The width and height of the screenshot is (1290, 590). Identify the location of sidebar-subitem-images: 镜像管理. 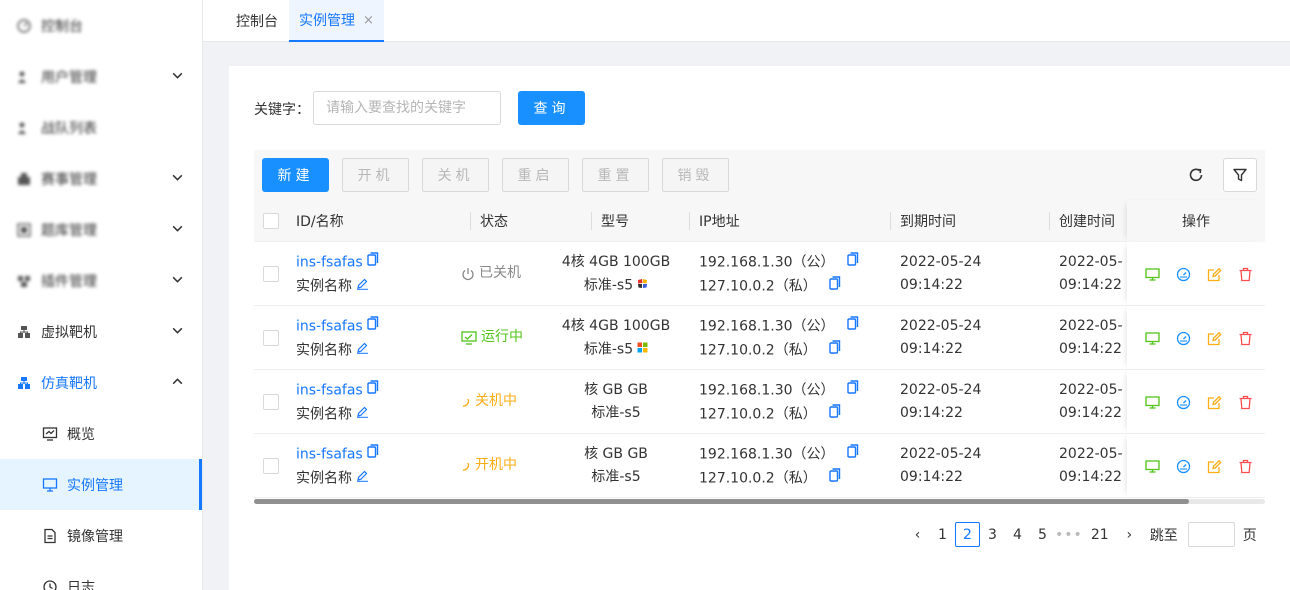
(101, 535).